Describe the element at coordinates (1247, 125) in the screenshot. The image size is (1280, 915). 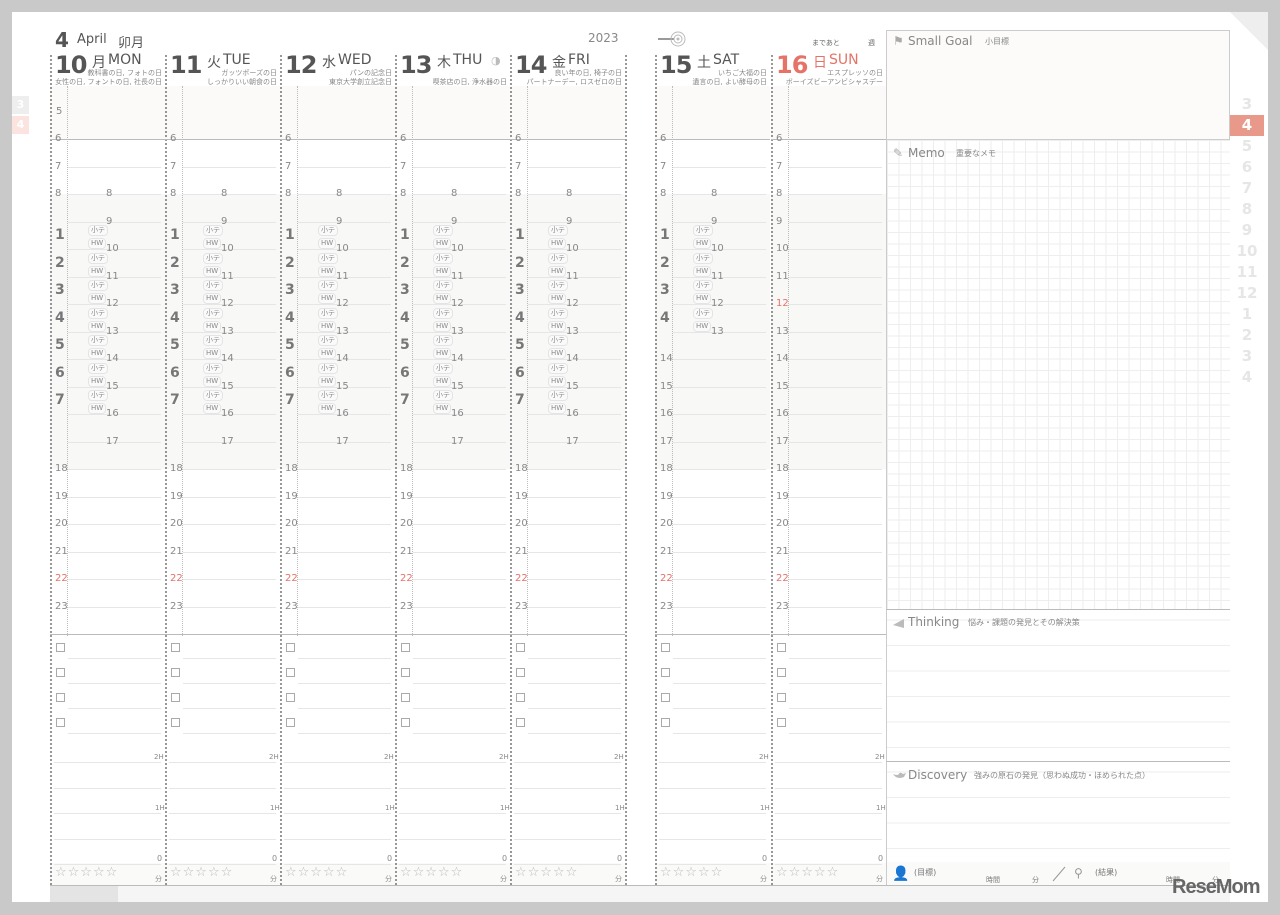
I see `month-tab: 4` at that location.